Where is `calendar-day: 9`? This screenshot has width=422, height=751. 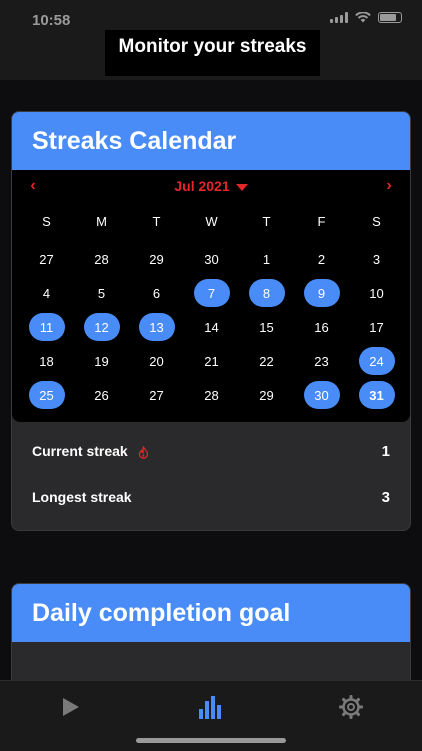 calendar-day: 9 is located at coordinates (321, 293).